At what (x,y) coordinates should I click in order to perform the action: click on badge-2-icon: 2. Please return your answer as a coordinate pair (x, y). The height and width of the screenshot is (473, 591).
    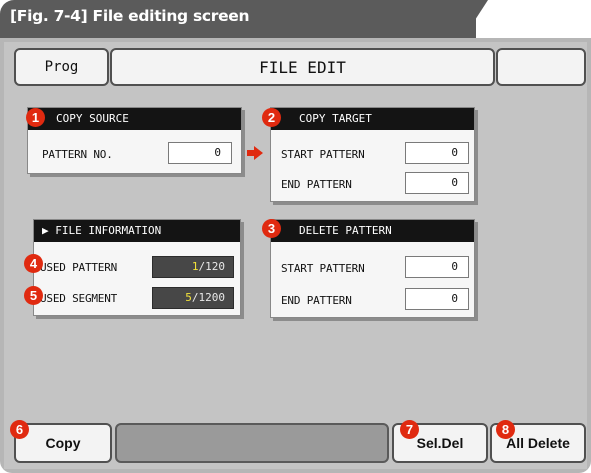
    Looking at the image, I should click on (271, 117).